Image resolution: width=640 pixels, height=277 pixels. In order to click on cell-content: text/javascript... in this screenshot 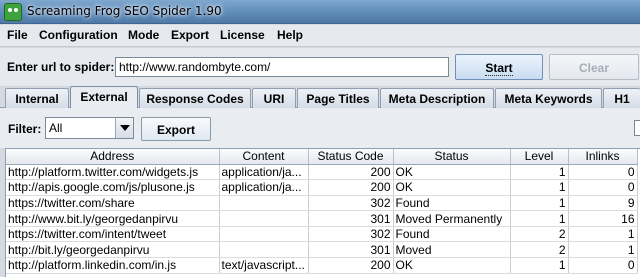, I will do `click(264, 265)`.